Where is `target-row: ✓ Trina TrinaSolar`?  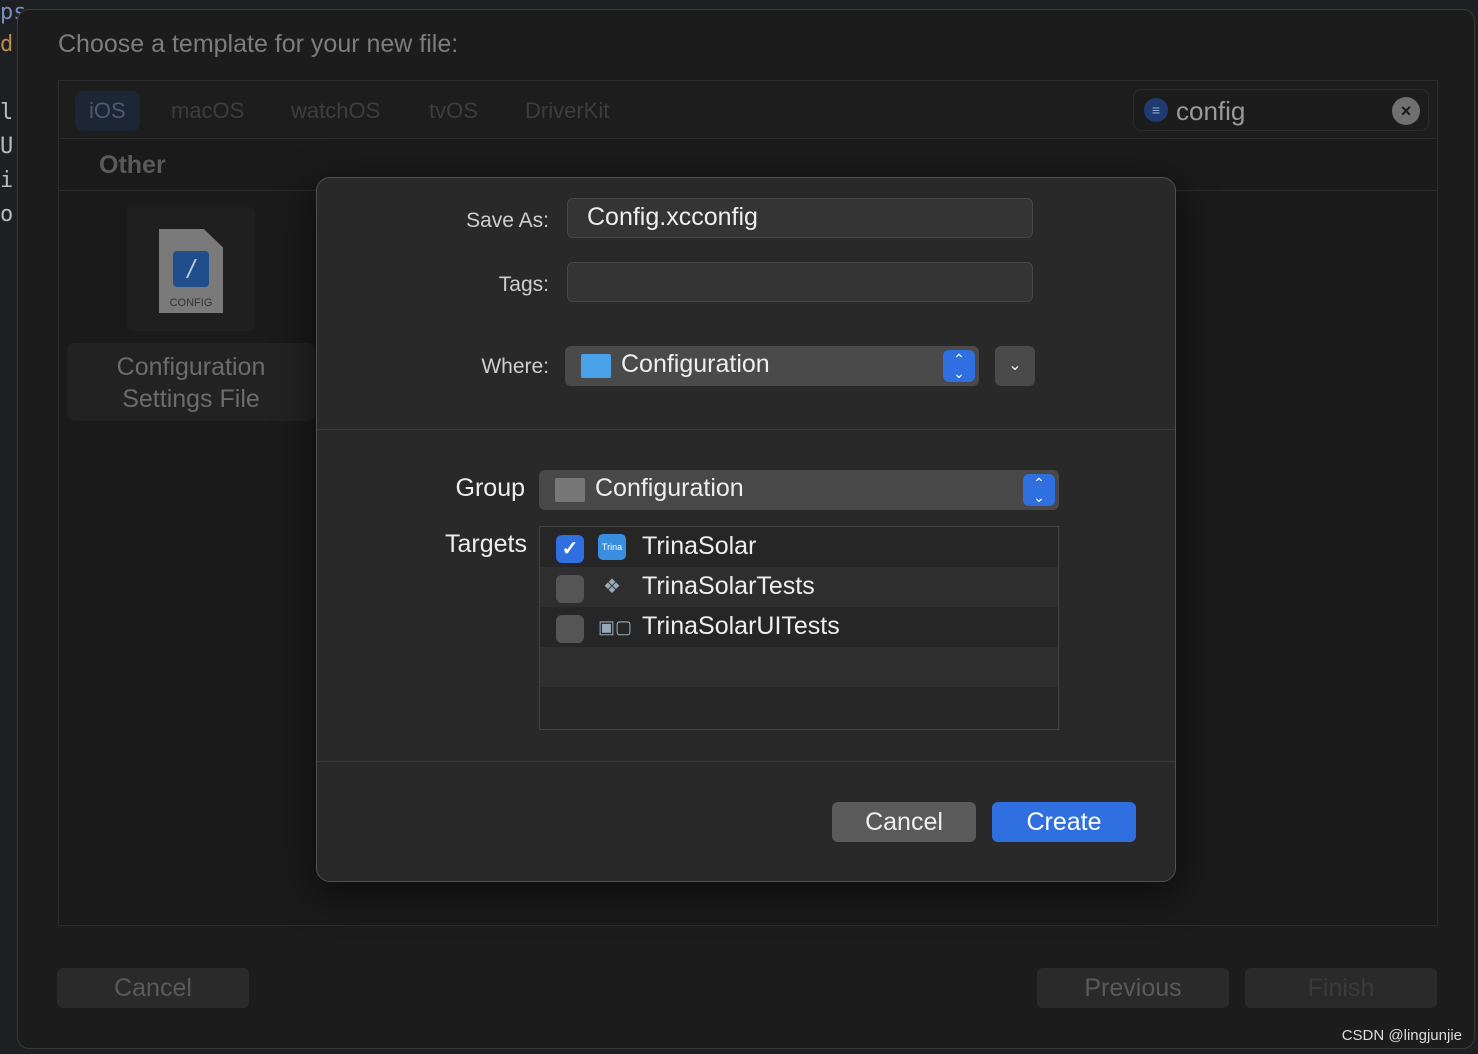
target-row: ✓ Trina TrinaSolar is located at coordinates (799, 547).